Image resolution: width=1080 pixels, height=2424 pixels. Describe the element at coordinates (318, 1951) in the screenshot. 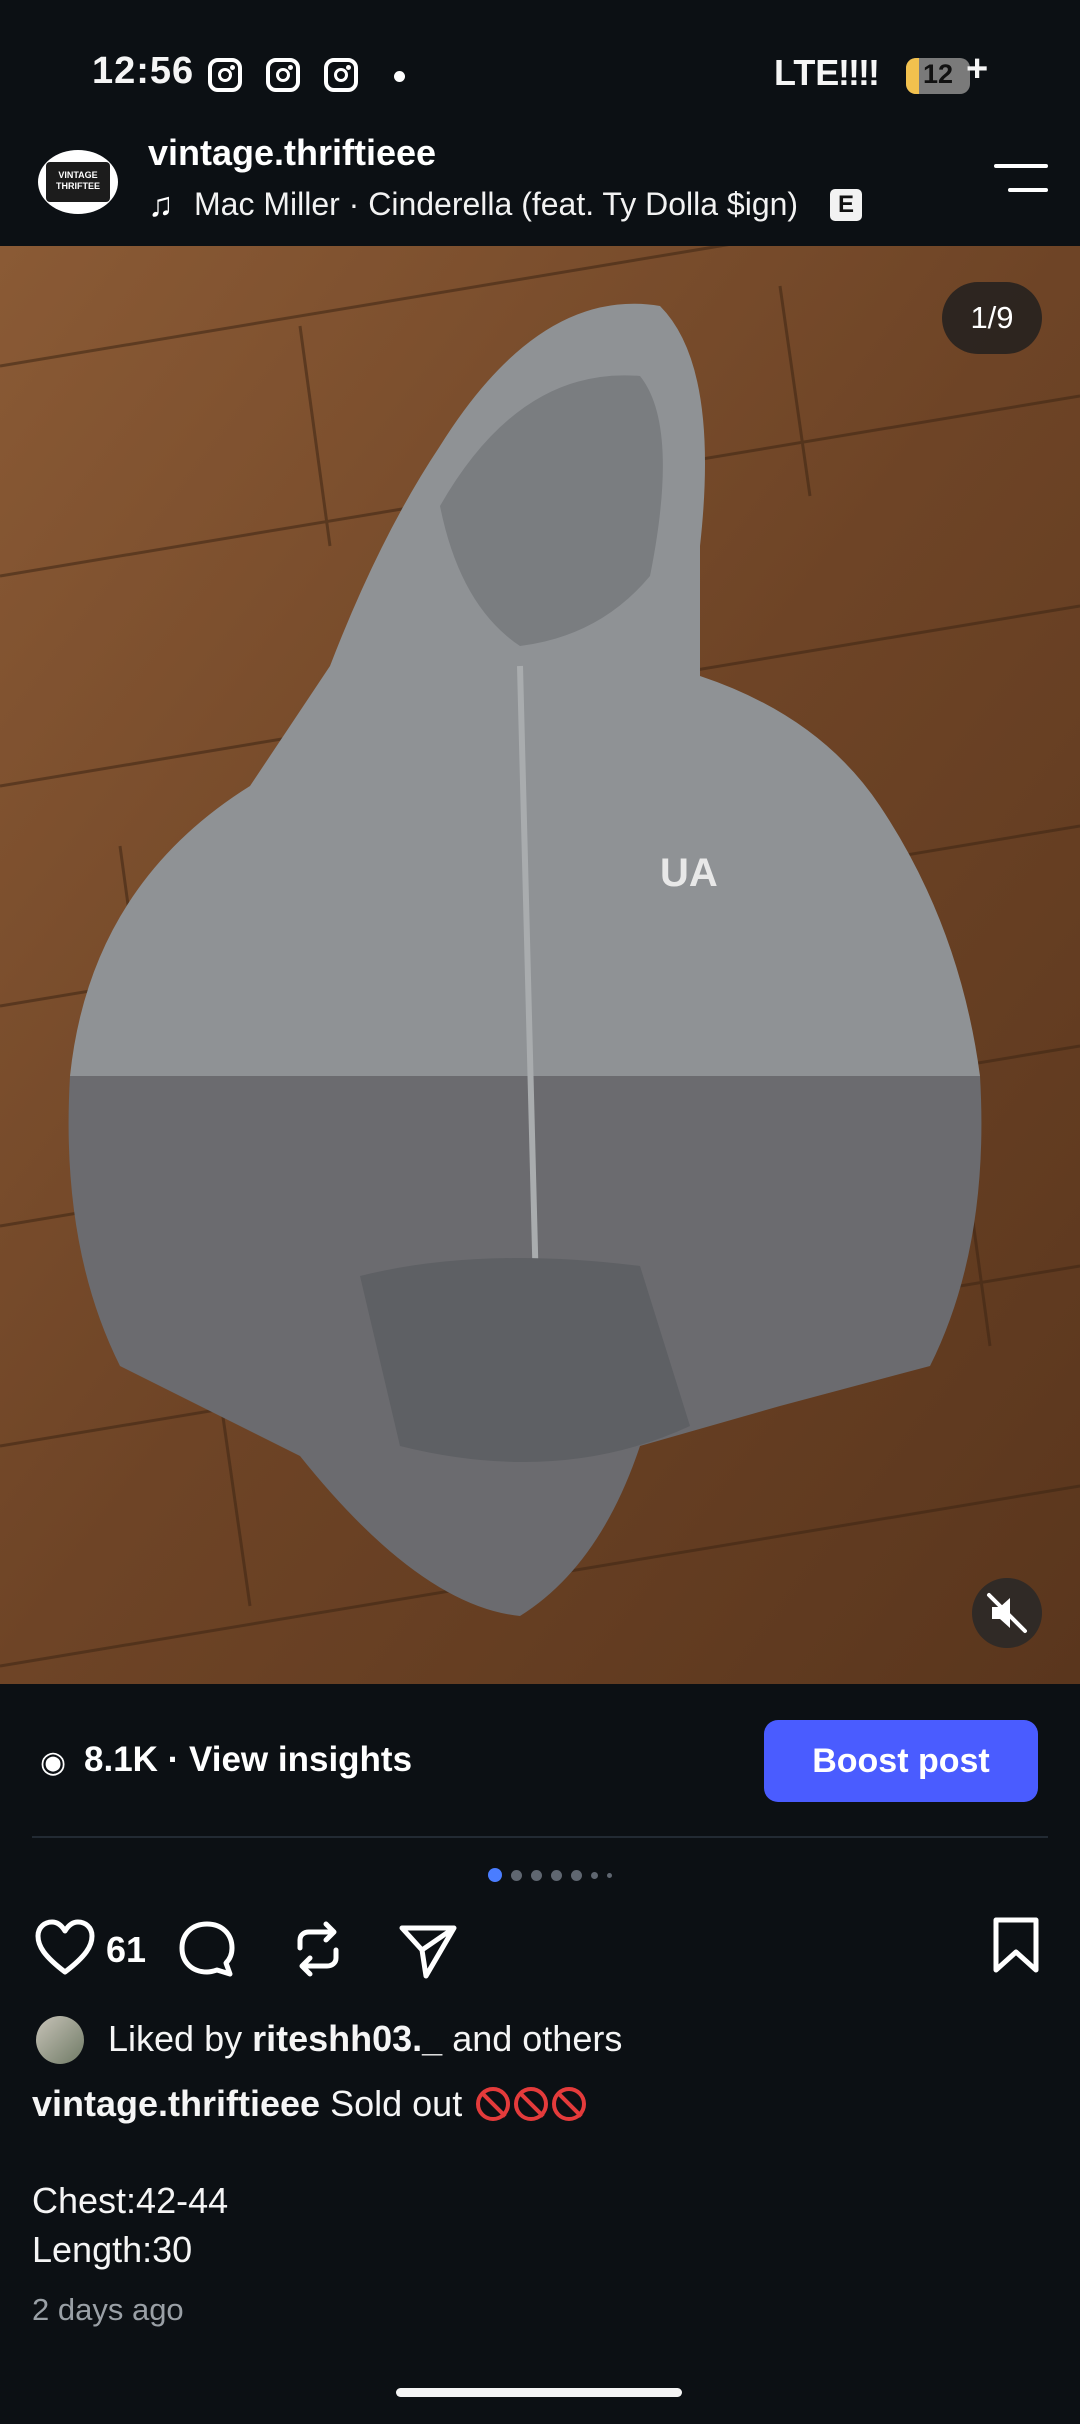

I see `repost-icon` at that location.